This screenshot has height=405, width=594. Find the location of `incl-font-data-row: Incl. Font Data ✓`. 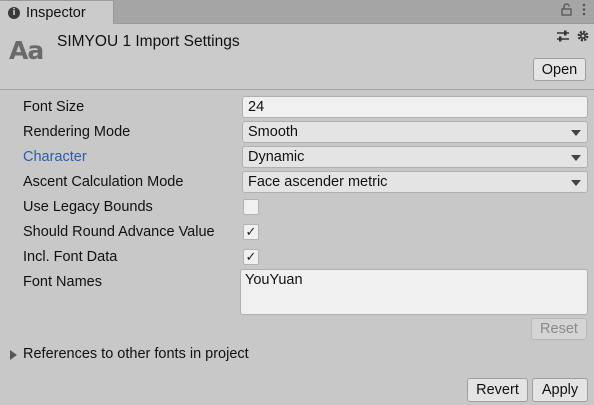

incl-font-data-row: Incl. Font Data ✓ is located at coordinates (297, 257).